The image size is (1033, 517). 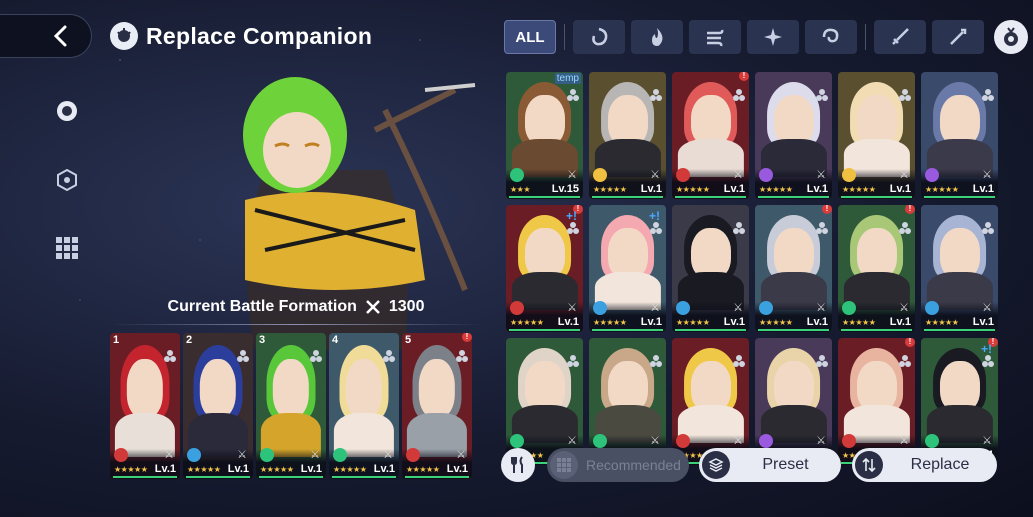 What do you see at coordinates (46, 36) in the screenshot?
I see `back-button` at bounding box center [46, 36].